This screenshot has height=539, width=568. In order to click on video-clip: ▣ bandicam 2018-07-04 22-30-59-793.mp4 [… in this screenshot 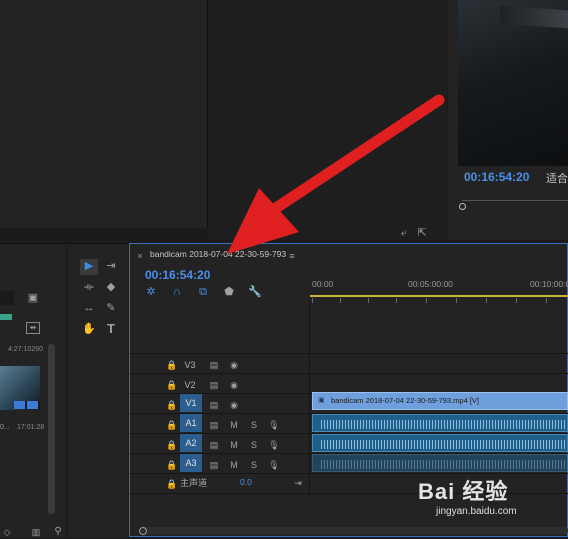, I will do `click(440, 401)`.